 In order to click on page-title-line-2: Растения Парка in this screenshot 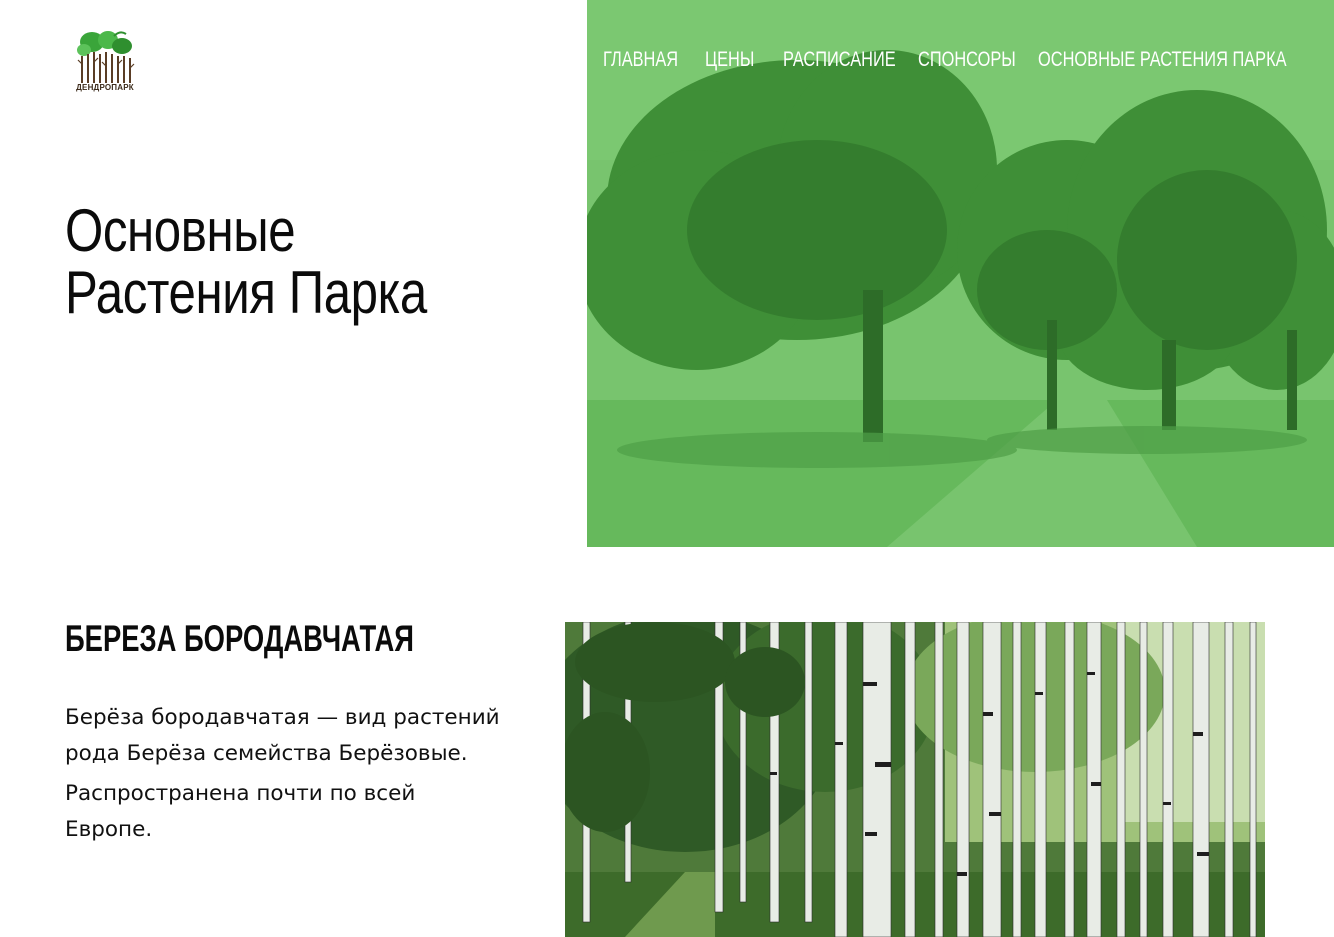, I will do `click(246, 292)`.